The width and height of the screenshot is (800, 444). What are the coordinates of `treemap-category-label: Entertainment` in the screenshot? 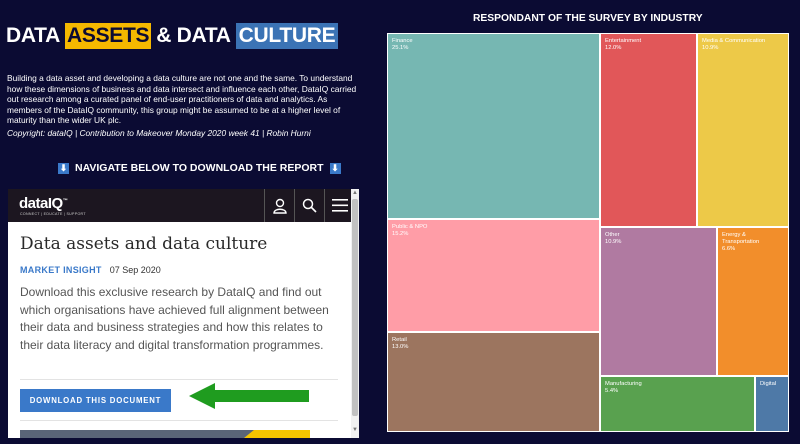 It's located at (623, 41).